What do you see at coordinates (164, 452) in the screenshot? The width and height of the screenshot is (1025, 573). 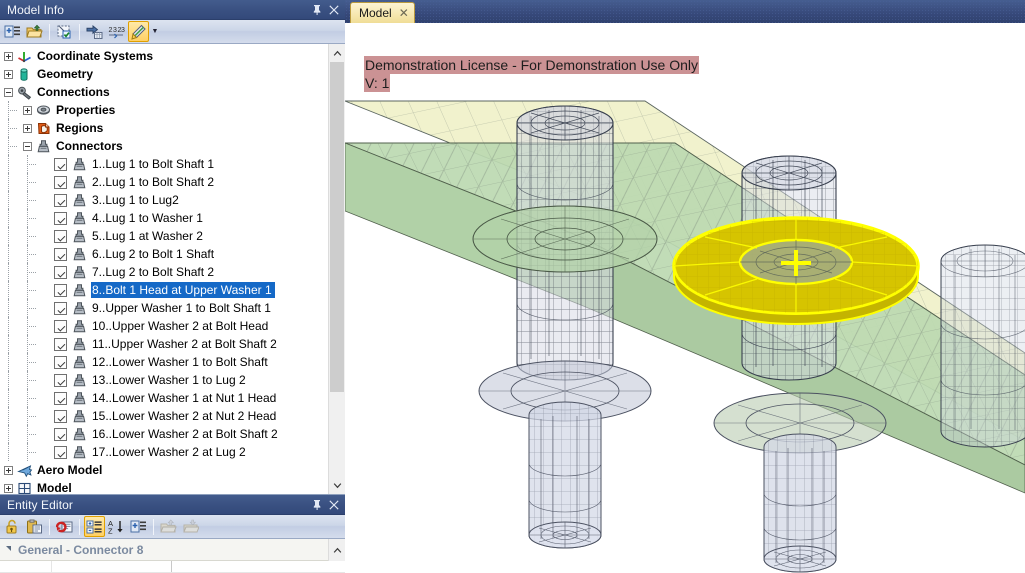 I see `tree-item: 17..Lower Washer 2 at Lug 2` at bounding box center [164, 452].